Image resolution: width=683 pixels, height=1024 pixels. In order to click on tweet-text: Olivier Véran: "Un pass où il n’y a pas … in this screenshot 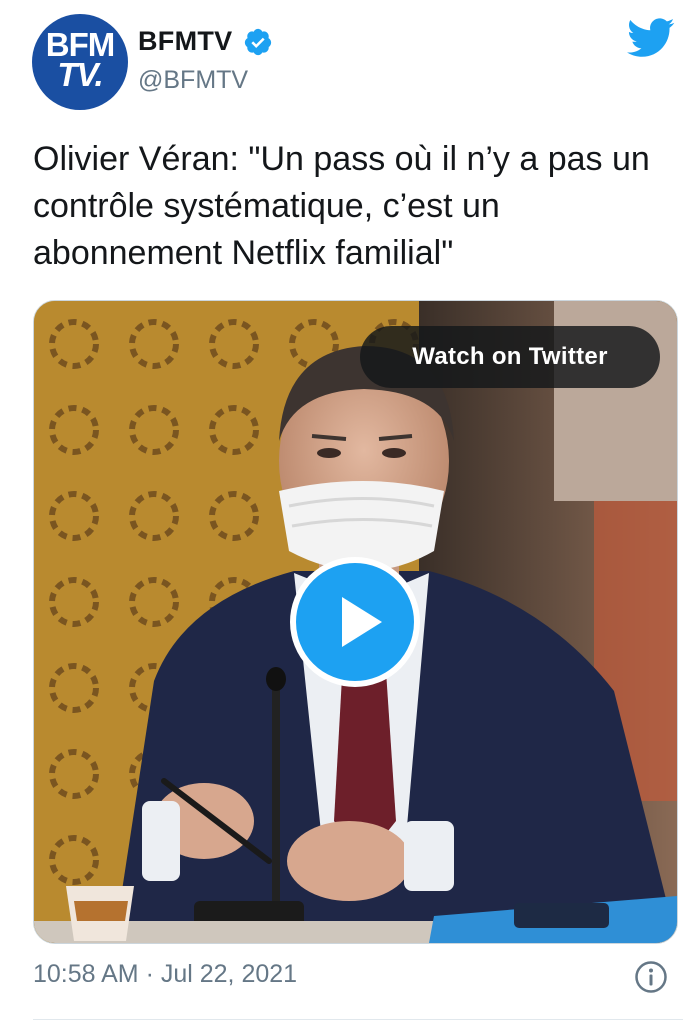, I will do `click(341, 206)`.